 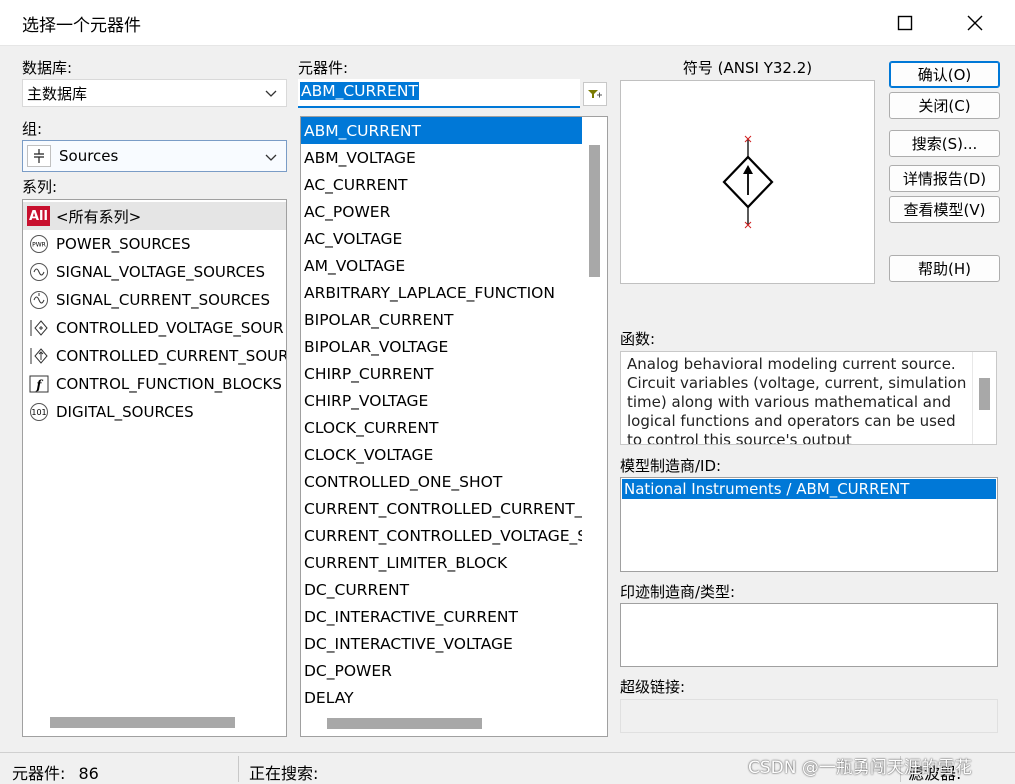 What do you see at coordinates (809, 489) in the screenshot?
I see `list-item: National Instruments / ABM_CURRENT` at bounding box center [809, 489].